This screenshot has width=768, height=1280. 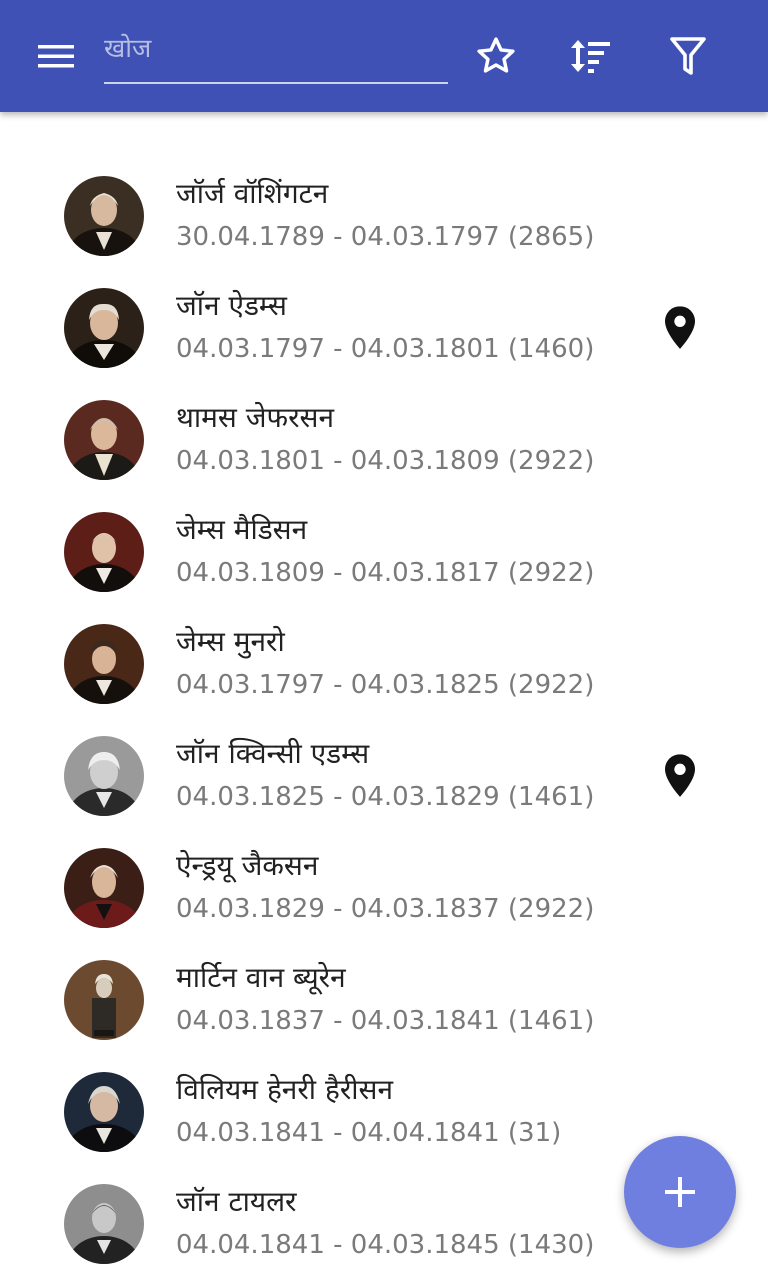 I want to click on search-field, so click(x=276, y=54).